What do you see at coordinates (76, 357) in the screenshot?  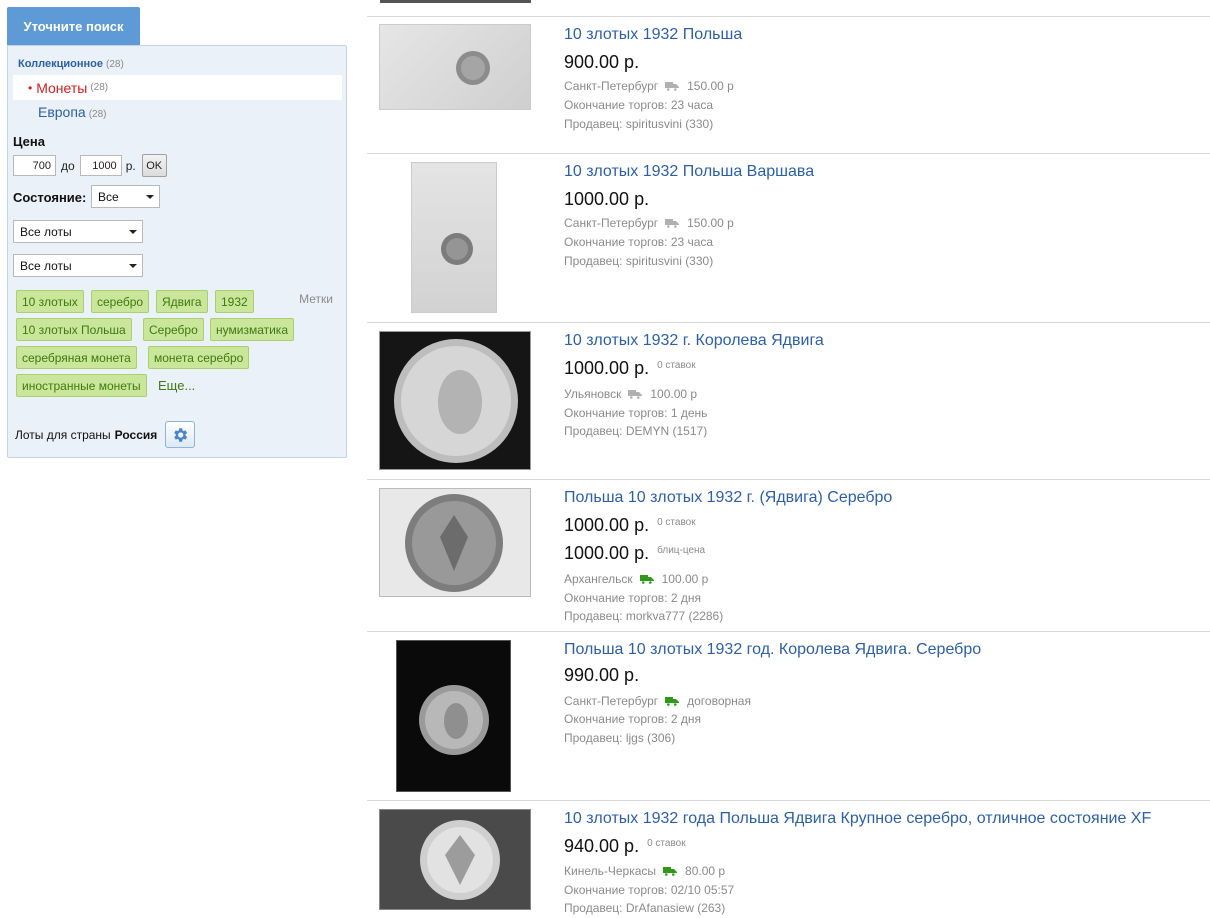 I see `tag-chip: серебряная монета` at bounding box center [76, 357].